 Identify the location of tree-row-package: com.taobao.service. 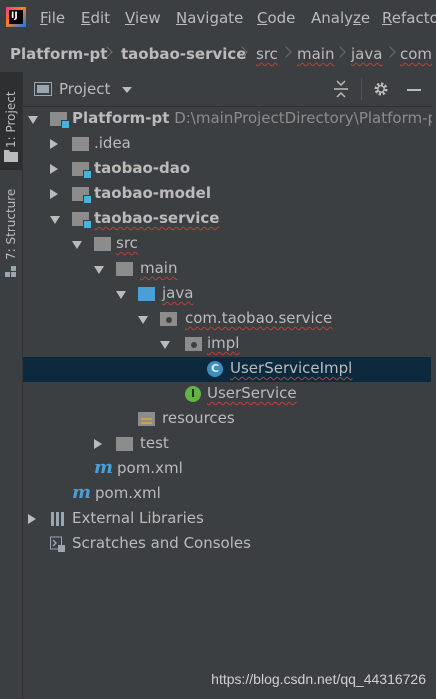
(227, 319).